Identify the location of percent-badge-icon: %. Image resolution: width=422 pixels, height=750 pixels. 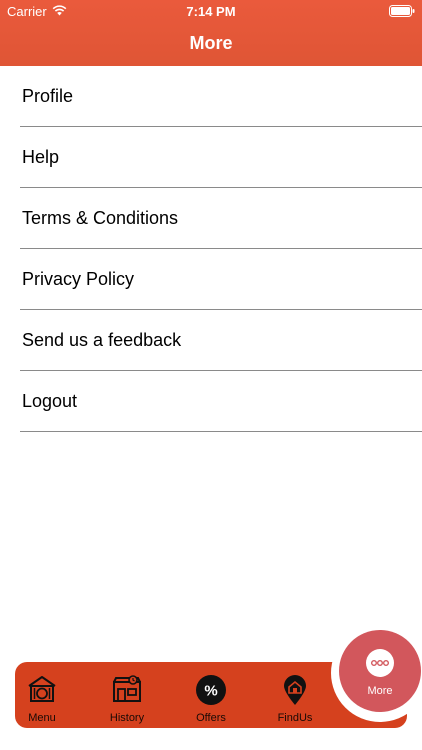
(211, 690).